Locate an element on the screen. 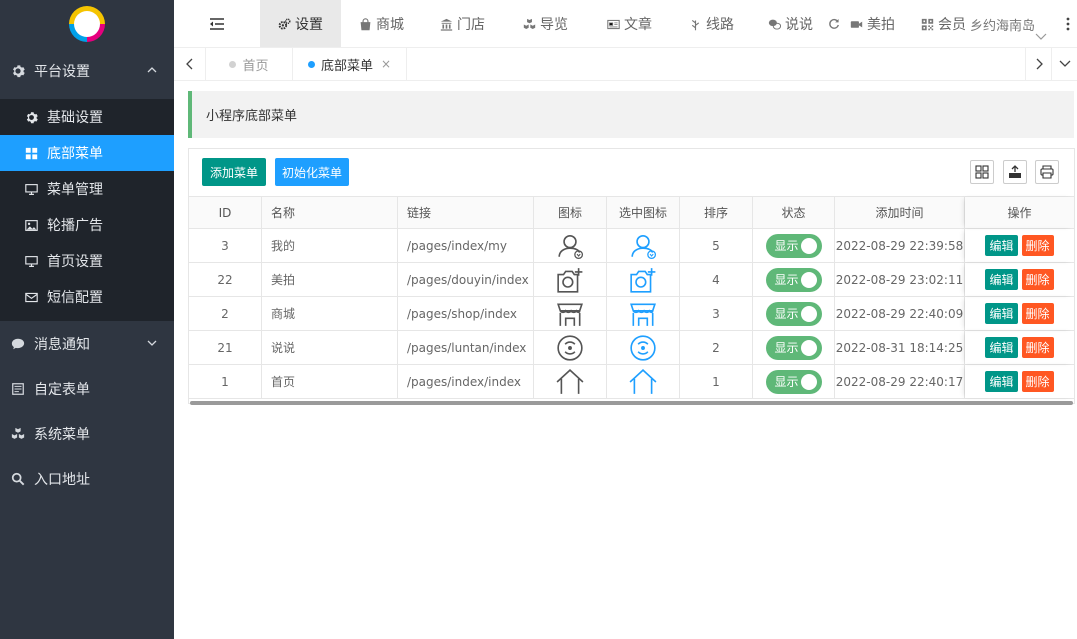  cubes-icon is located at coordinates (529, 23).